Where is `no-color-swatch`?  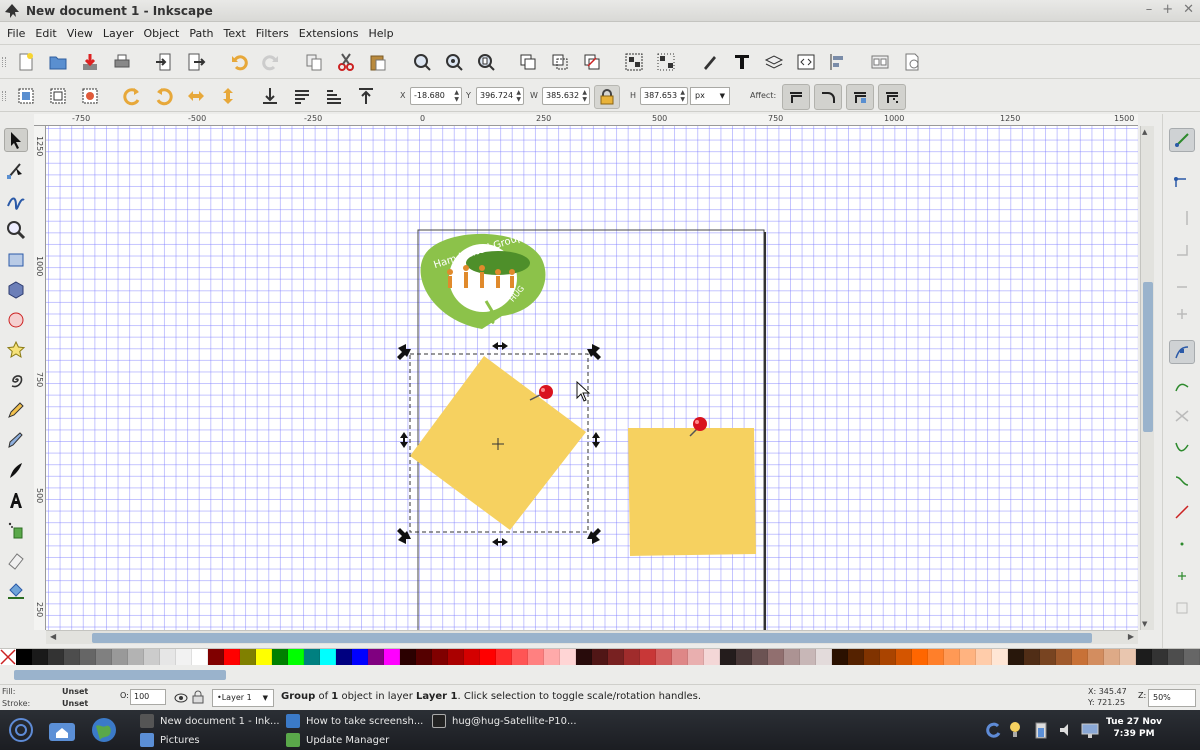
no-color-swatch is located at coordinates (8, 657).